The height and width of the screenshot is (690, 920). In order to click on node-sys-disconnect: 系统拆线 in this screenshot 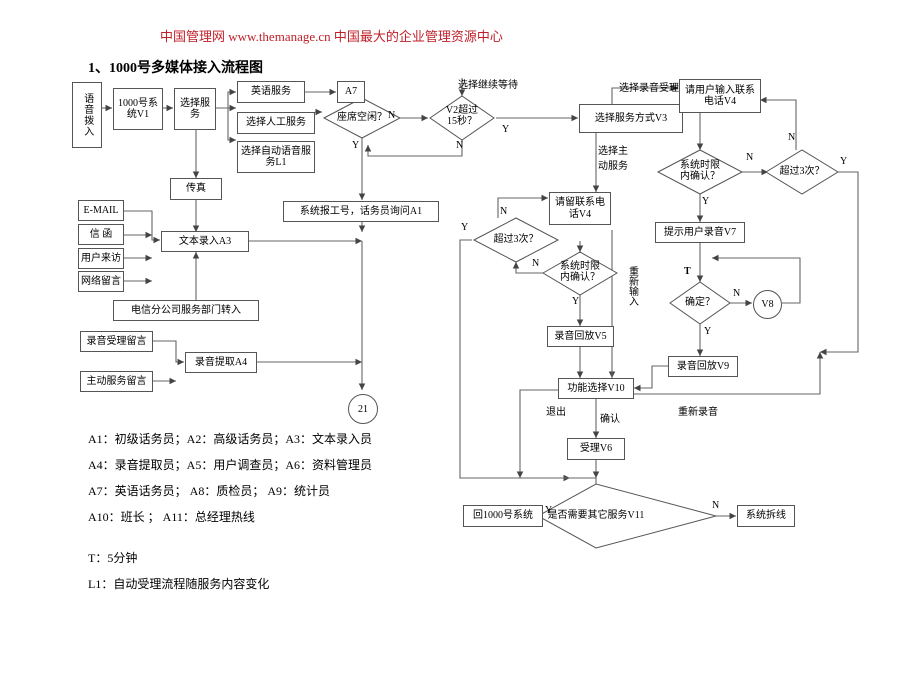, I will do `click(766, 516)`.